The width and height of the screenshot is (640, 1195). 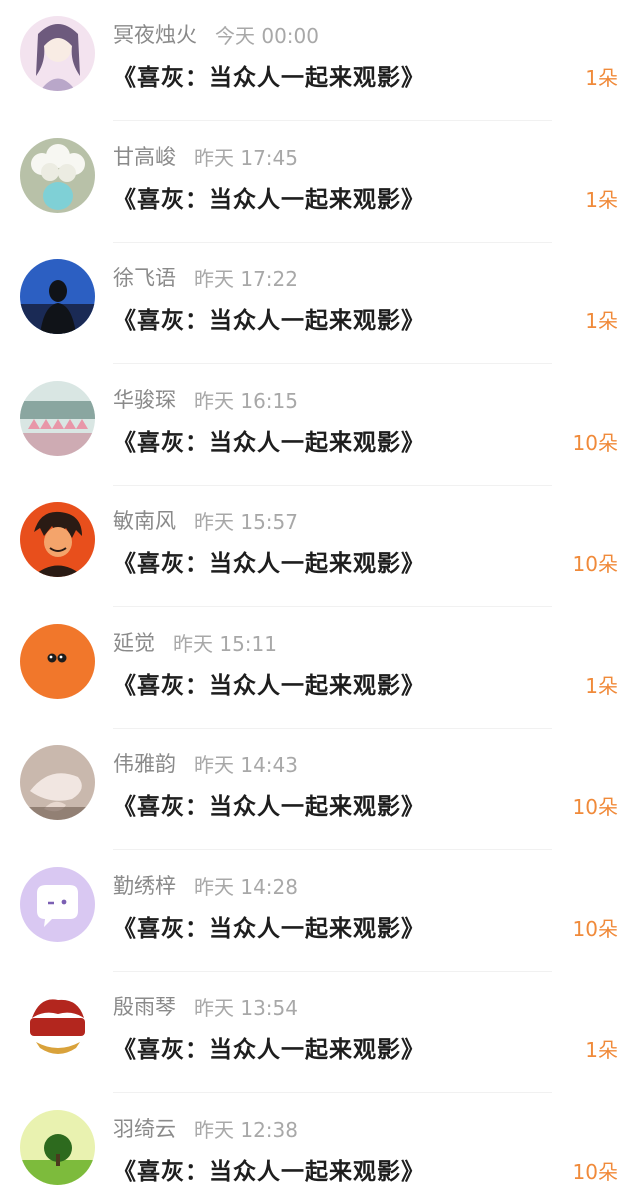 I want to click on list-item: 冥夜烛火 今天 00:00 《喜灰：当众人一起来观影》 1朵, so click(x=320, y=60).